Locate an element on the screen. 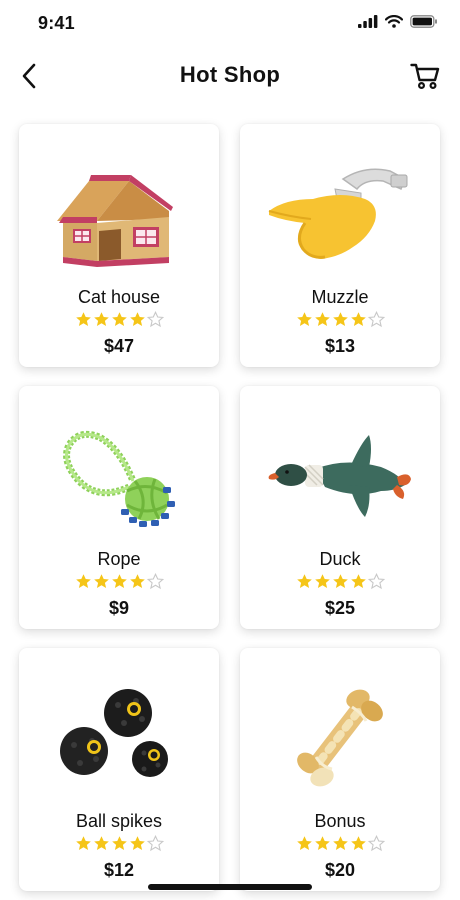 This screenshot has width=460, height=900. status-icons is located at coordinates (398, 21).